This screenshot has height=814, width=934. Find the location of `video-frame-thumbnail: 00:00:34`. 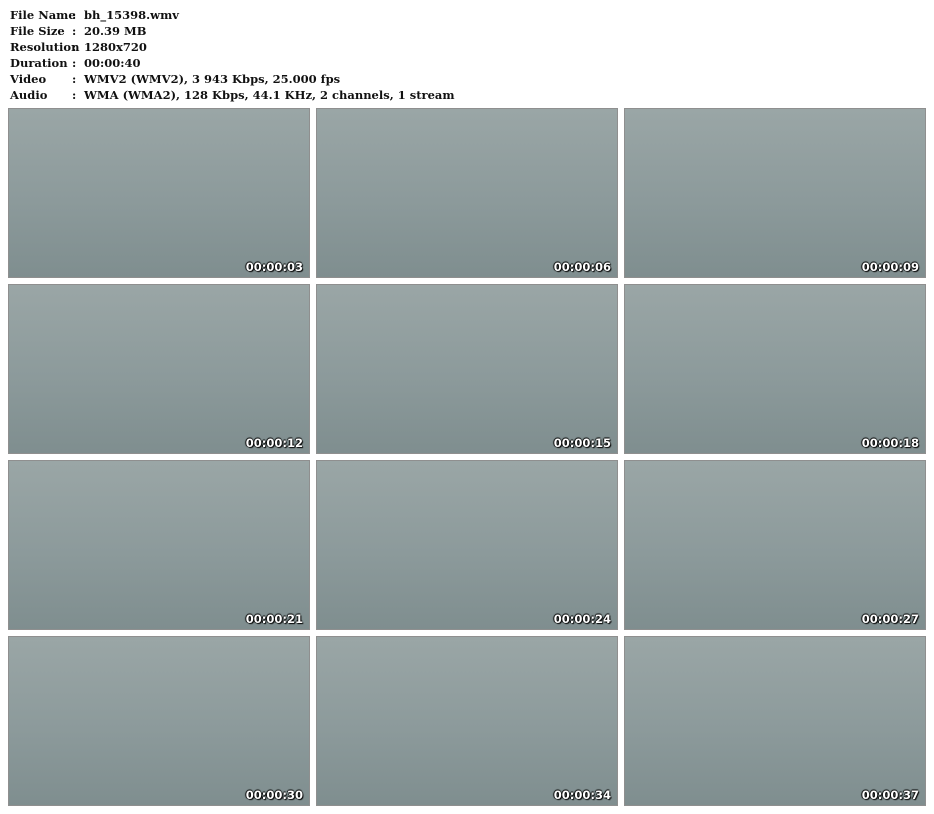

video-frame-thumbnail: 00:00:34 is located at coordinates (467, 721).